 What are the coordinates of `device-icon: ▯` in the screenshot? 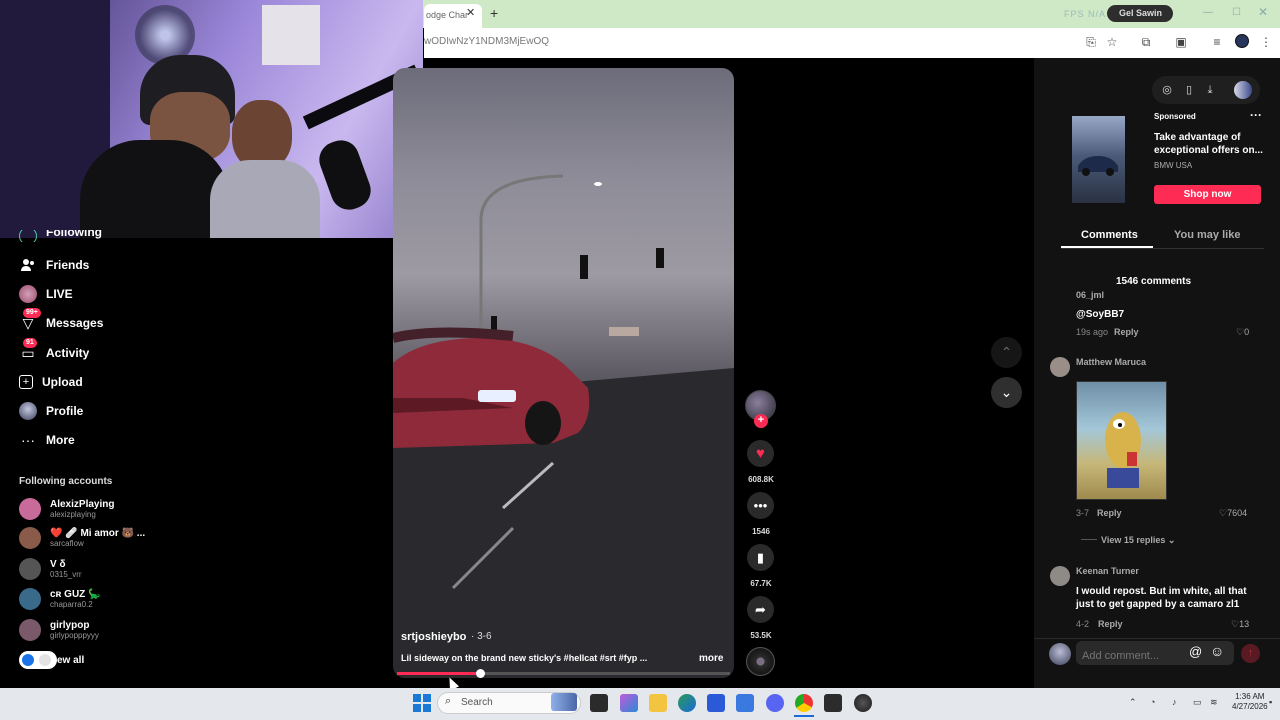 It's located at (1189, 90).